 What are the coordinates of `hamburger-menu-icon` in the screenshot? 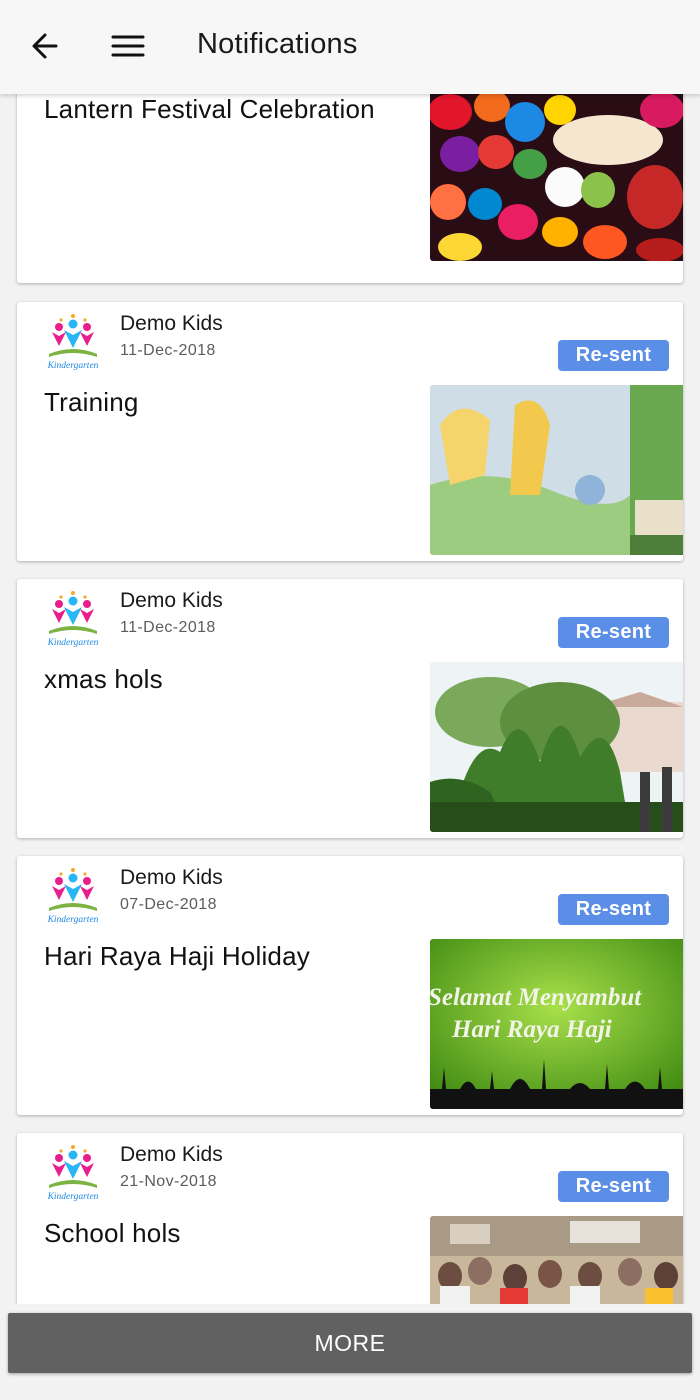 It's located at (128, 46).